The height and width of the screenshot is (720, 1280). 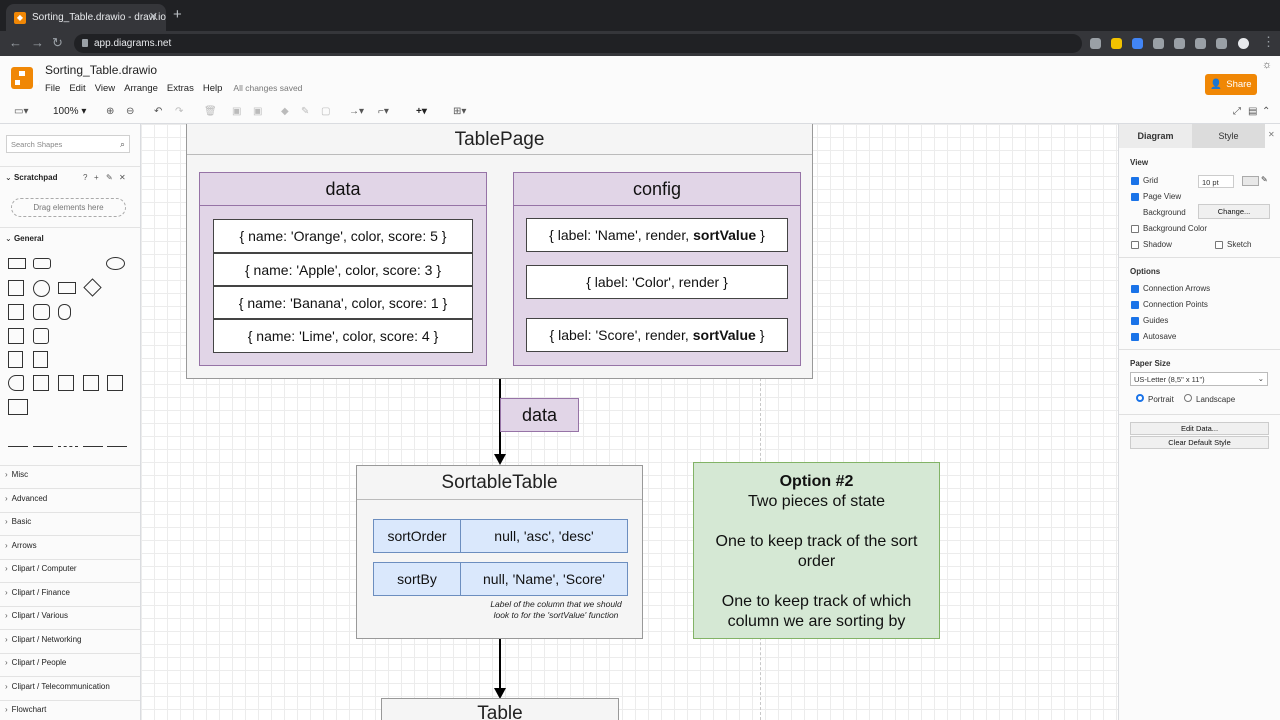 I want to click on clear-default-style-button: Clear Default Style, so click(x=1199, y=442).